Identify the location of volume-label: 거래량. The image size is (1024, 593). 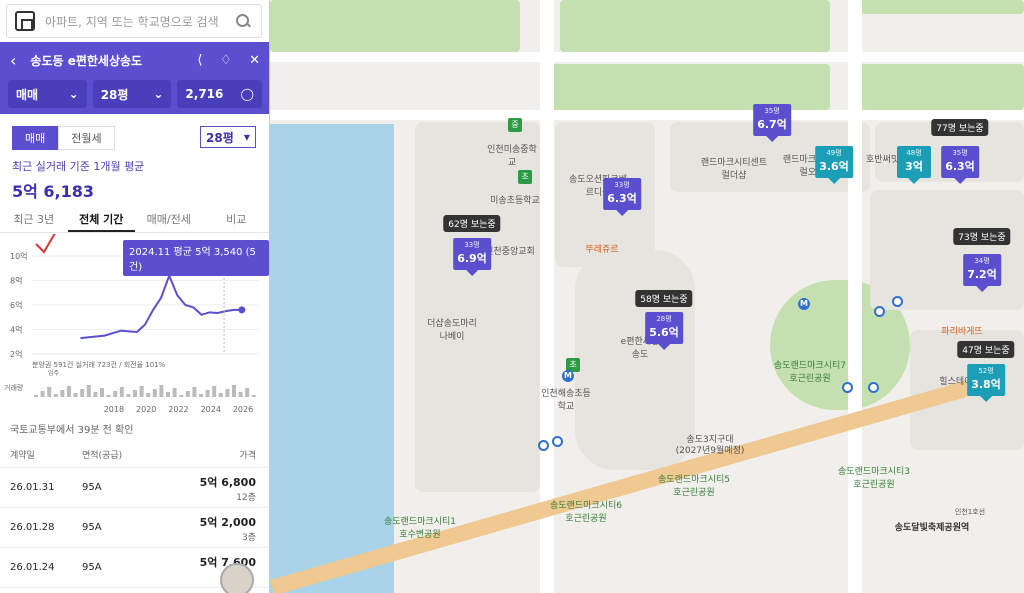
(14, 387).